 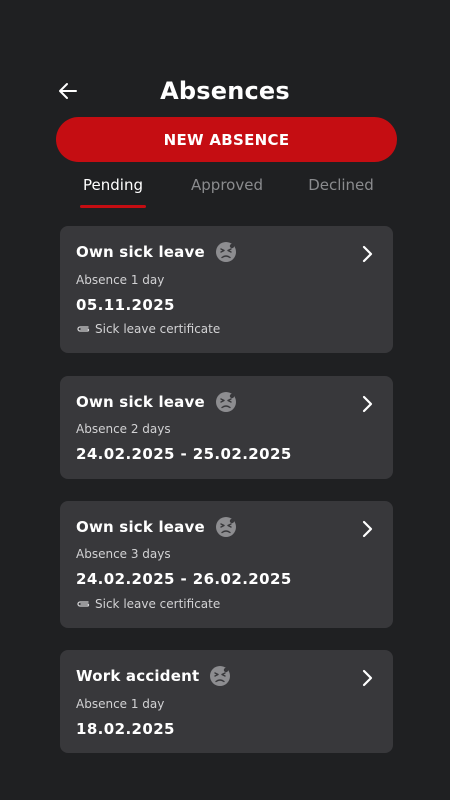 What do you see at coordinates (125, 305) in the screenshot?
I see `absence-dates: 05.11.2025` at bounding box center [125, 305].